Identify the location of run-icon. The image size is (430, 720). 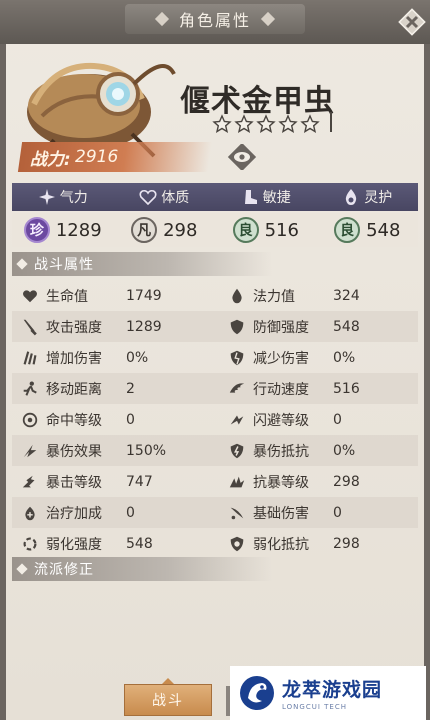
(30, 388).